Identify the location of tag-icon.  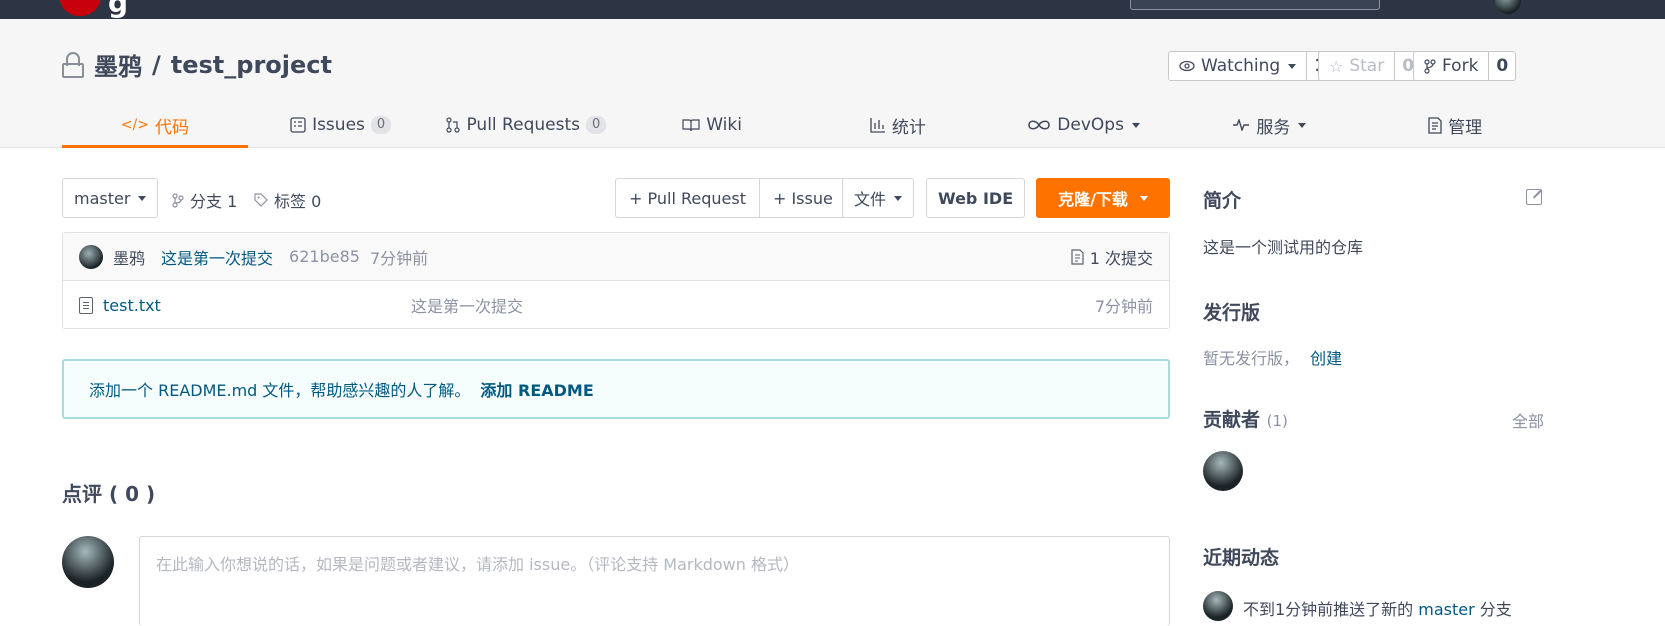
(261, 200).